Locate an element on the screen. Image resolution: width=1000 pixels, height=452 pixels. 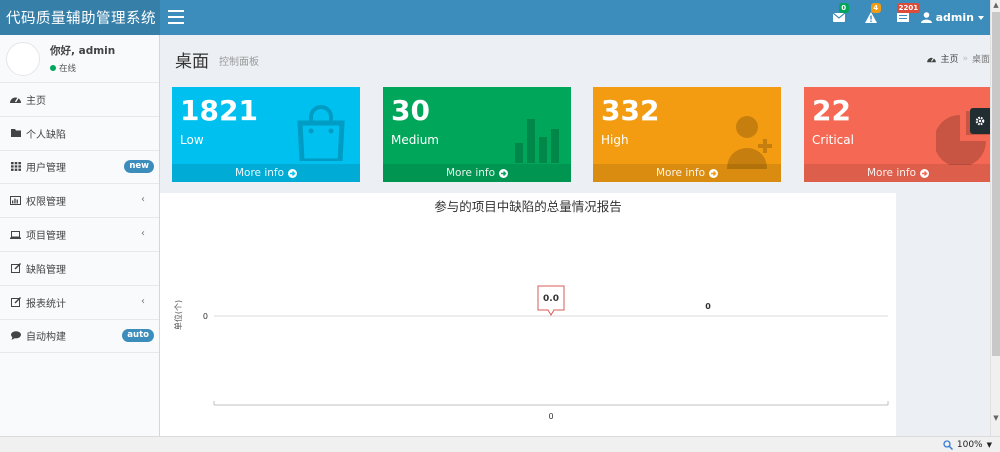
breadcrumb-current: 桌面 is located at coordinates (980, 60).